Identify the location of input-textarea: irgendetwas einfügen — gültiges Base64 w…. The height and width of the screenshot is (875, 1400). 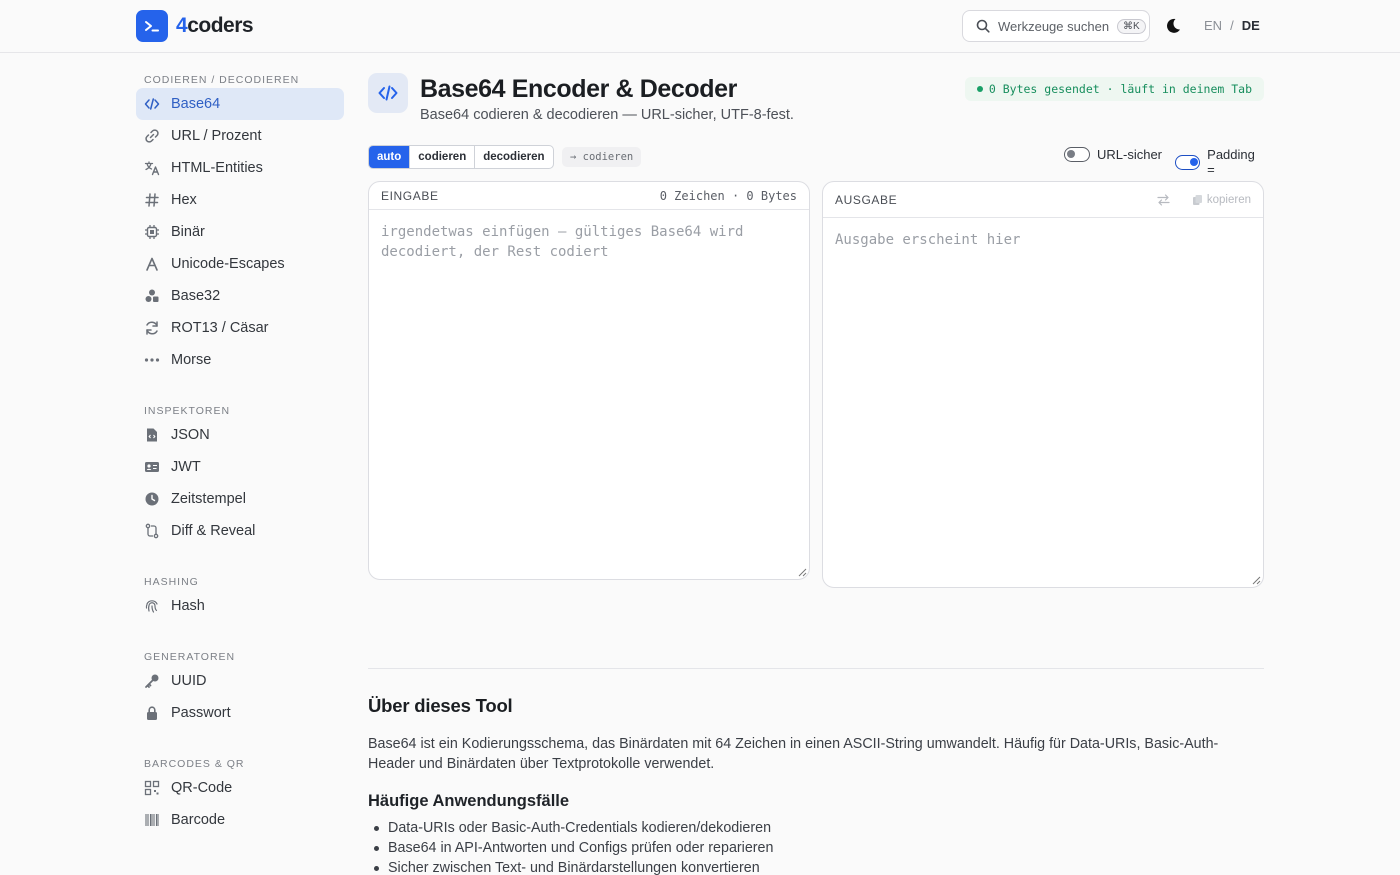
(589, 242).